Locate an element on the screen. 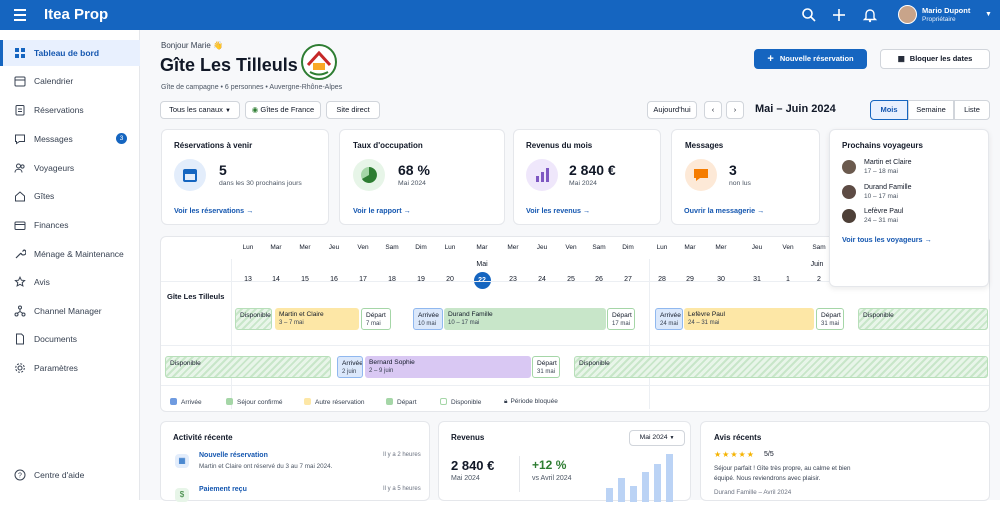 The image size is (1000, 507). view-reservations-link: Voir les réservations → is located at coordinates (213, 210).